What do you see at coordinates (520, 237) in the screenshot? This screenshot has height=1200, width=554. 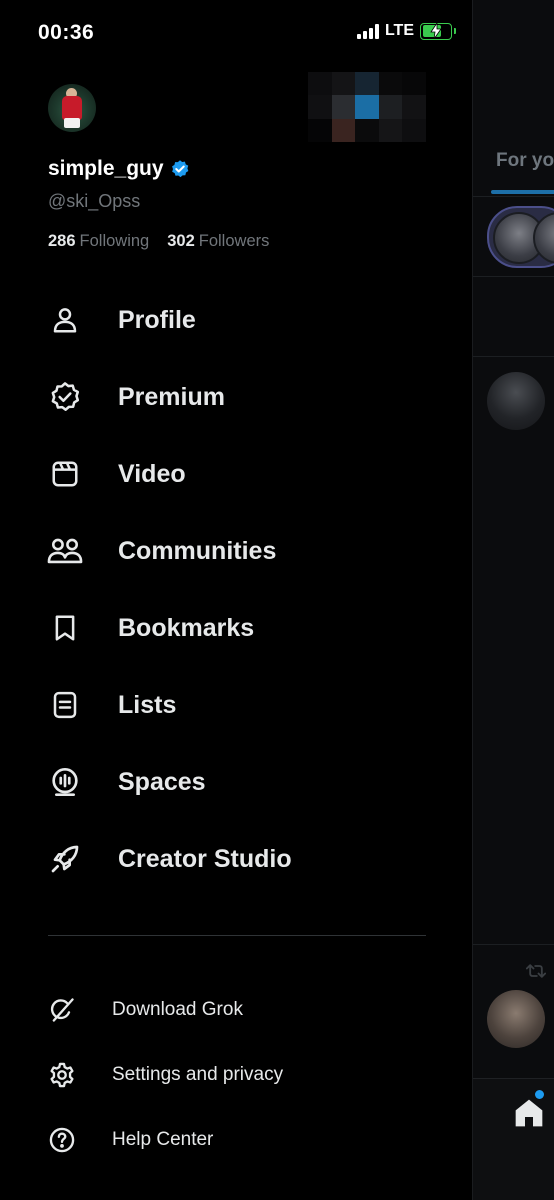 I see `spaces-fleet` at bounding box center [520, 237].